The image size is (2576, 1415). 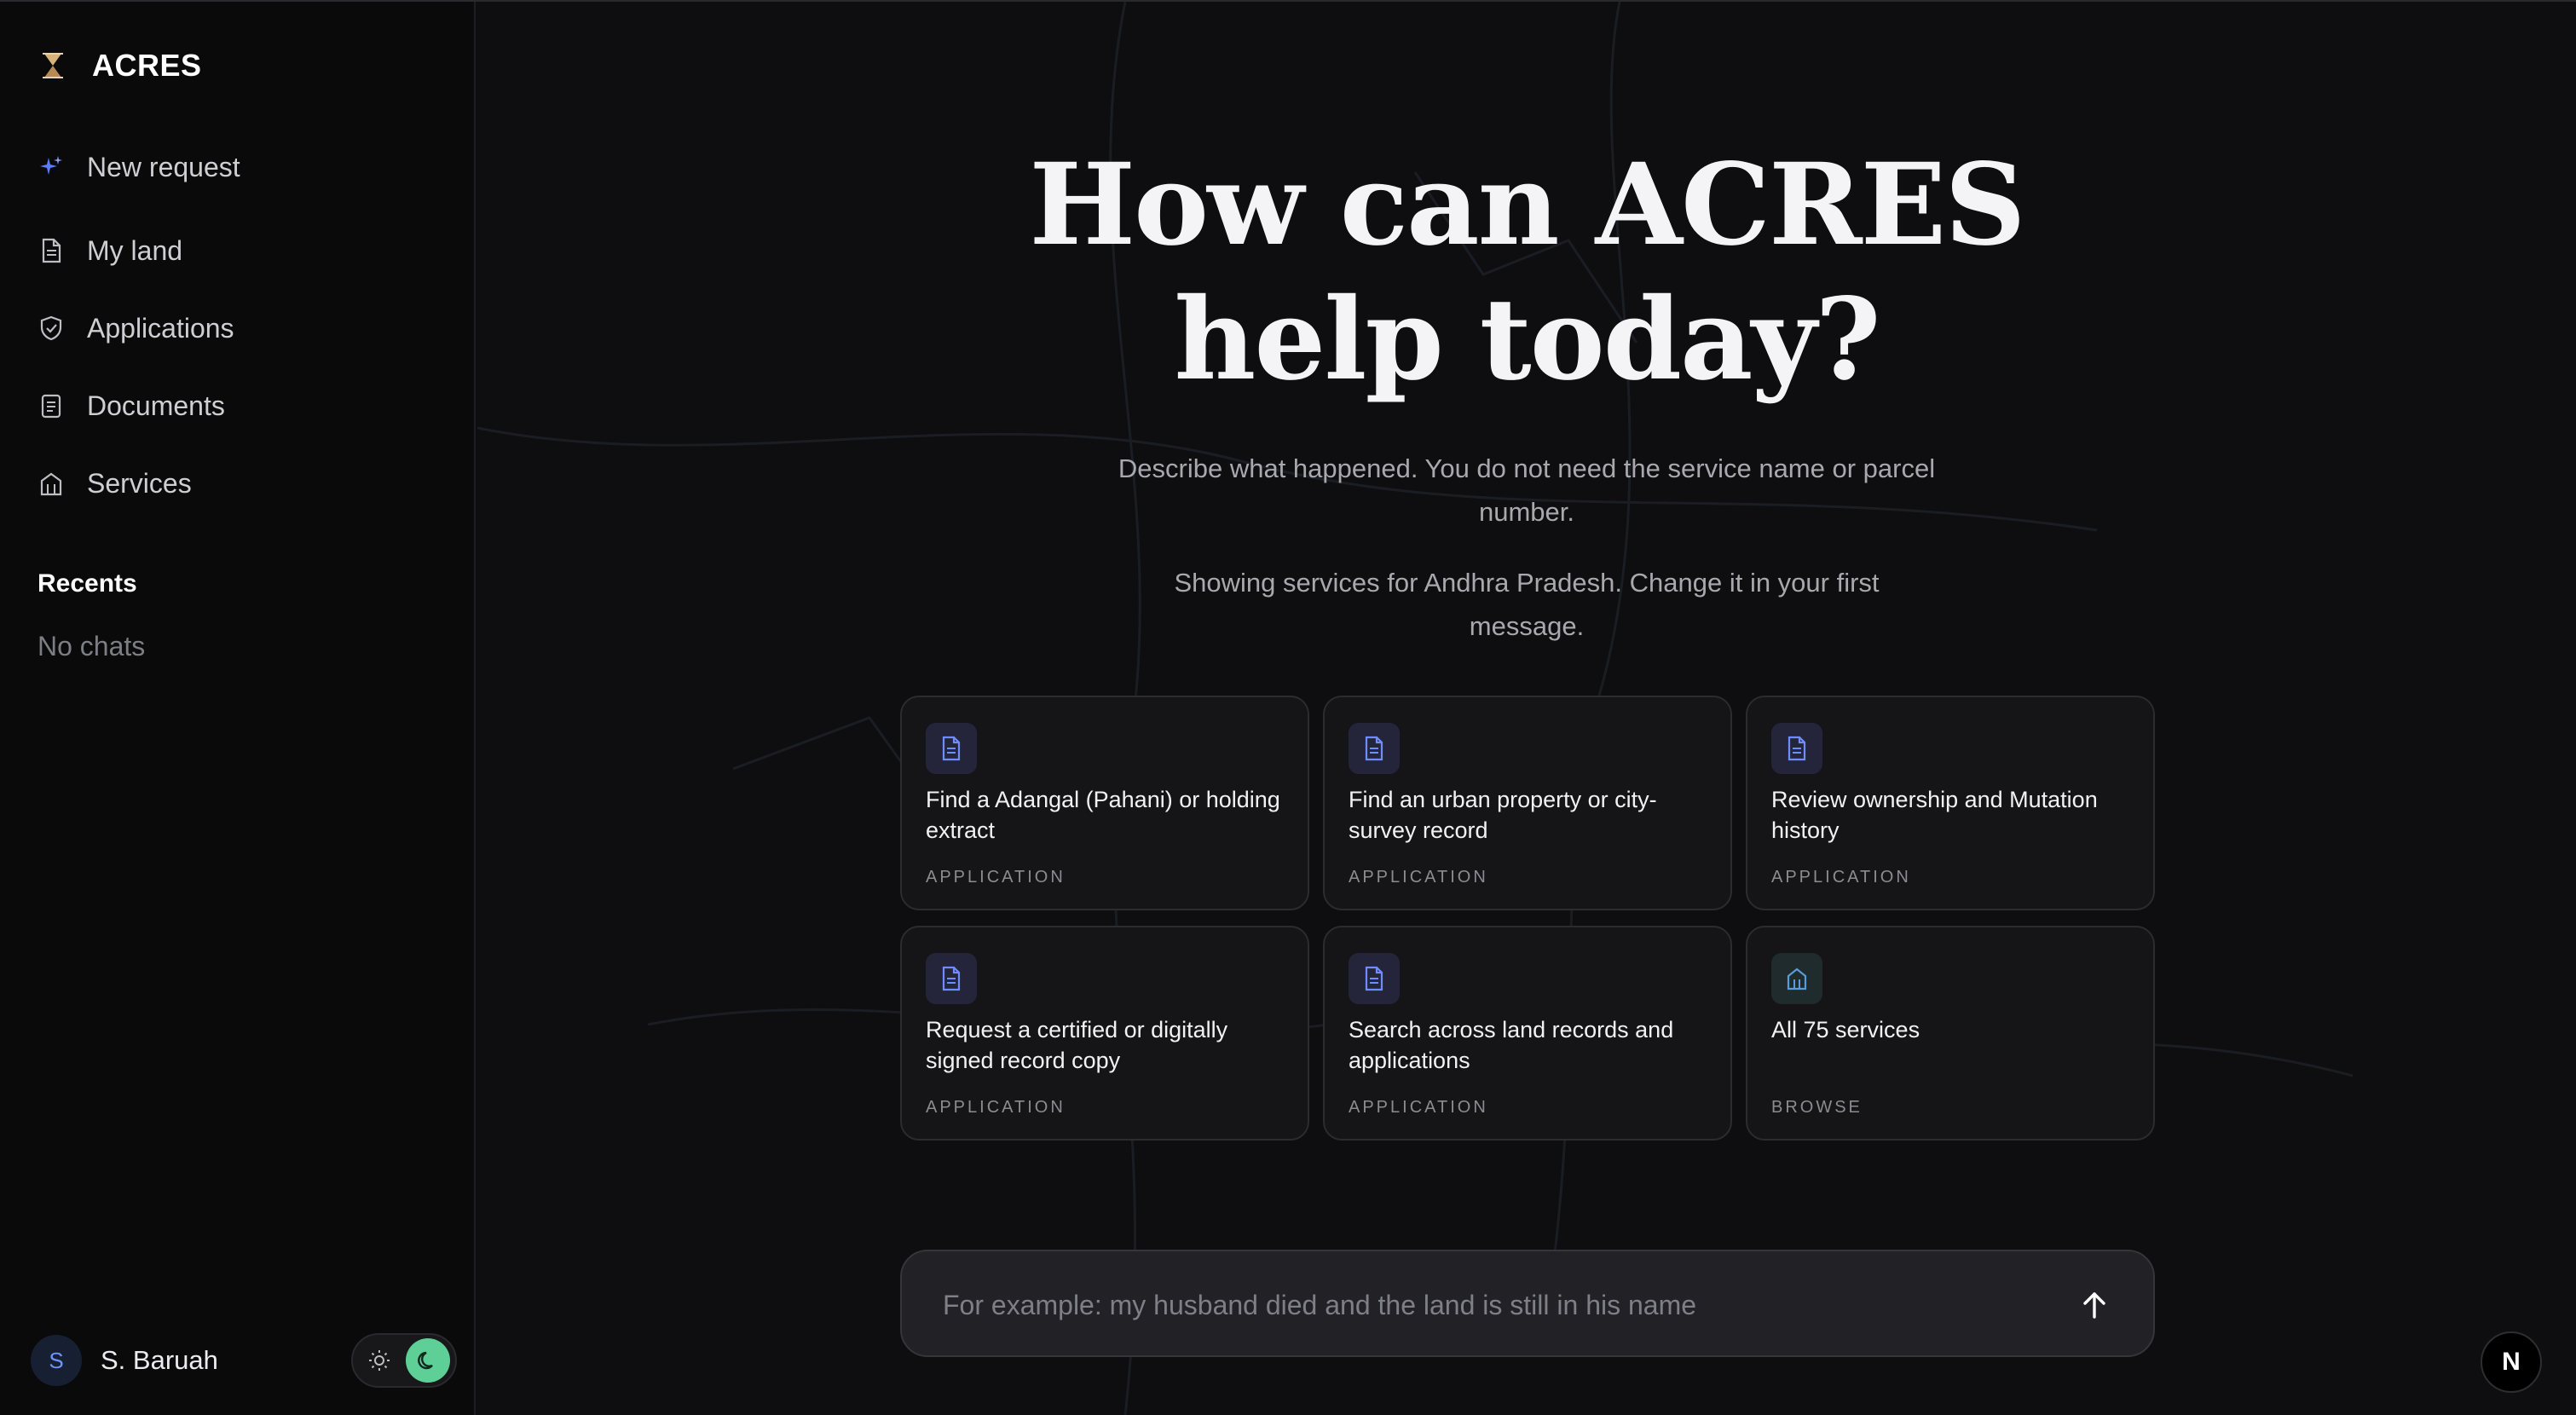 What do you see at coordinates (242, 167) in the screenshot?
I see `sidebar-item-new-request: New request` at bounding box center [242, 167].